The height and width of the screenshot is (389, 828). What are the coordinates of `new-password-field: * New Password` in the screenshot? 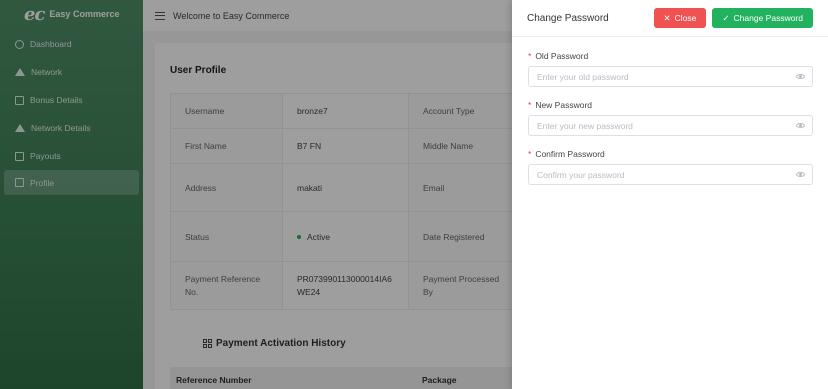 It's located at (670, 118).